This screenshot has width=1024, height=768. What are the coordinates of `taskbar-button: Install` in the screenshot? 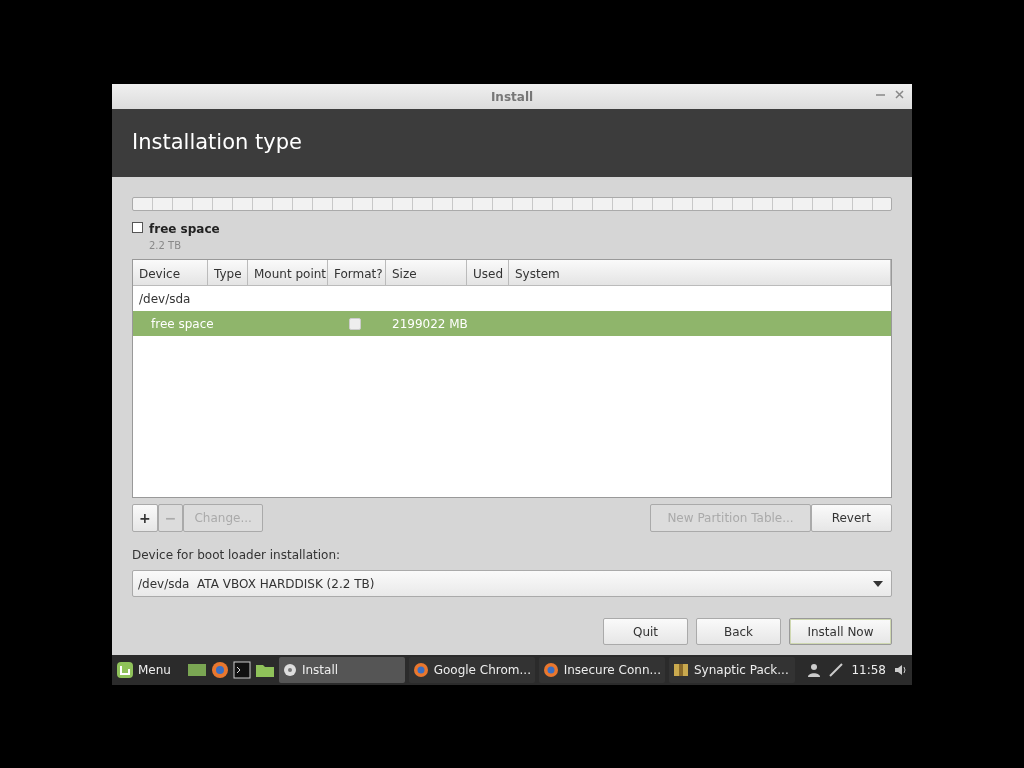 It's located at (341, 670).